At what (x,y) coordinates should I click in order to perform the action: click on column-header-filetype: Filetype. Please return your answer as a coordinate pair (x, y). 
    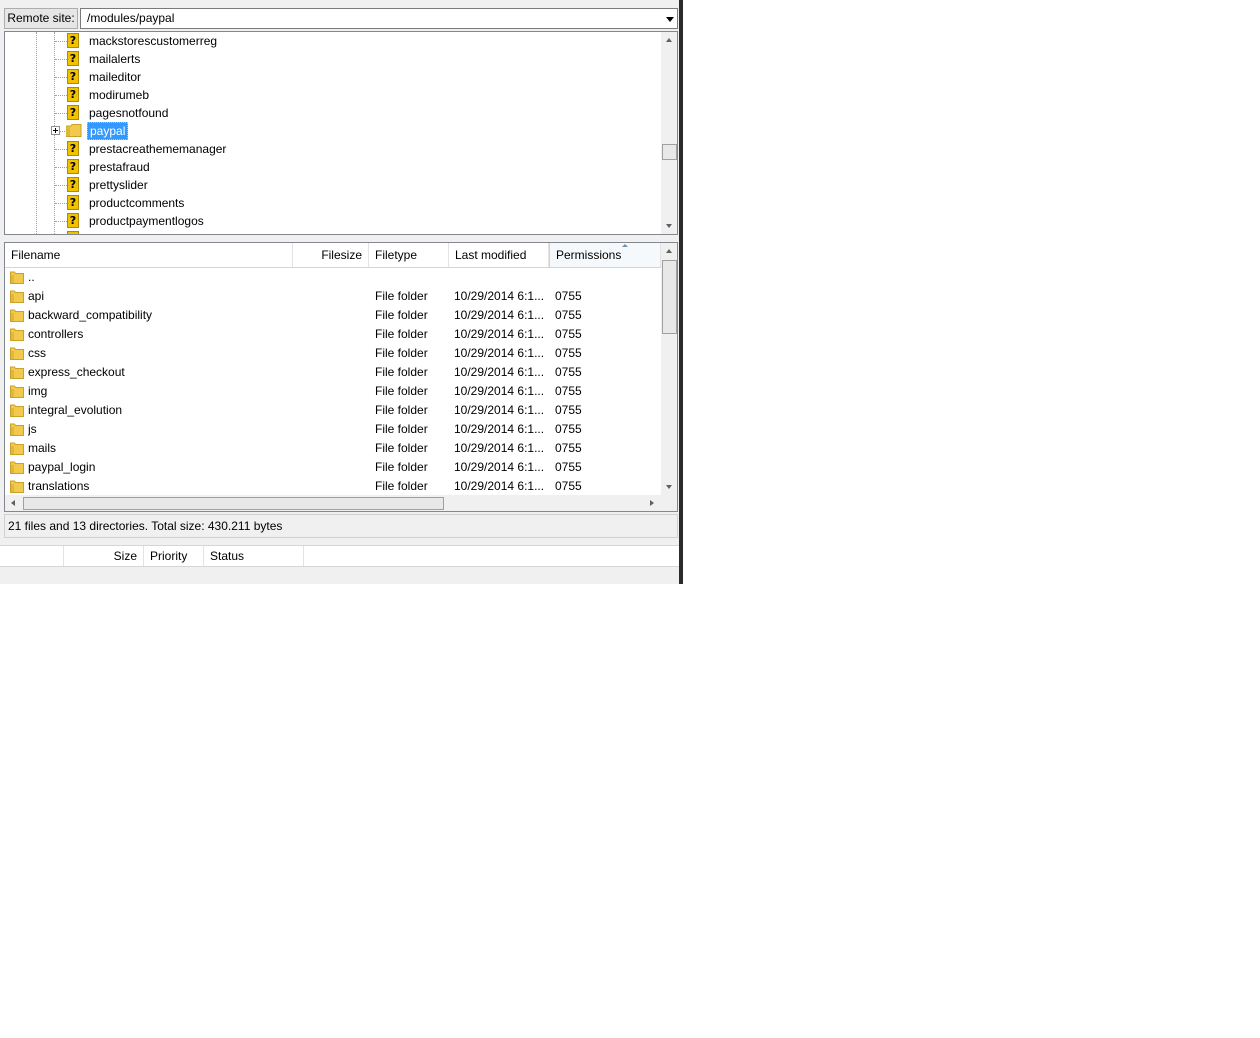
    Looking at the image, I should click on (409, 255).